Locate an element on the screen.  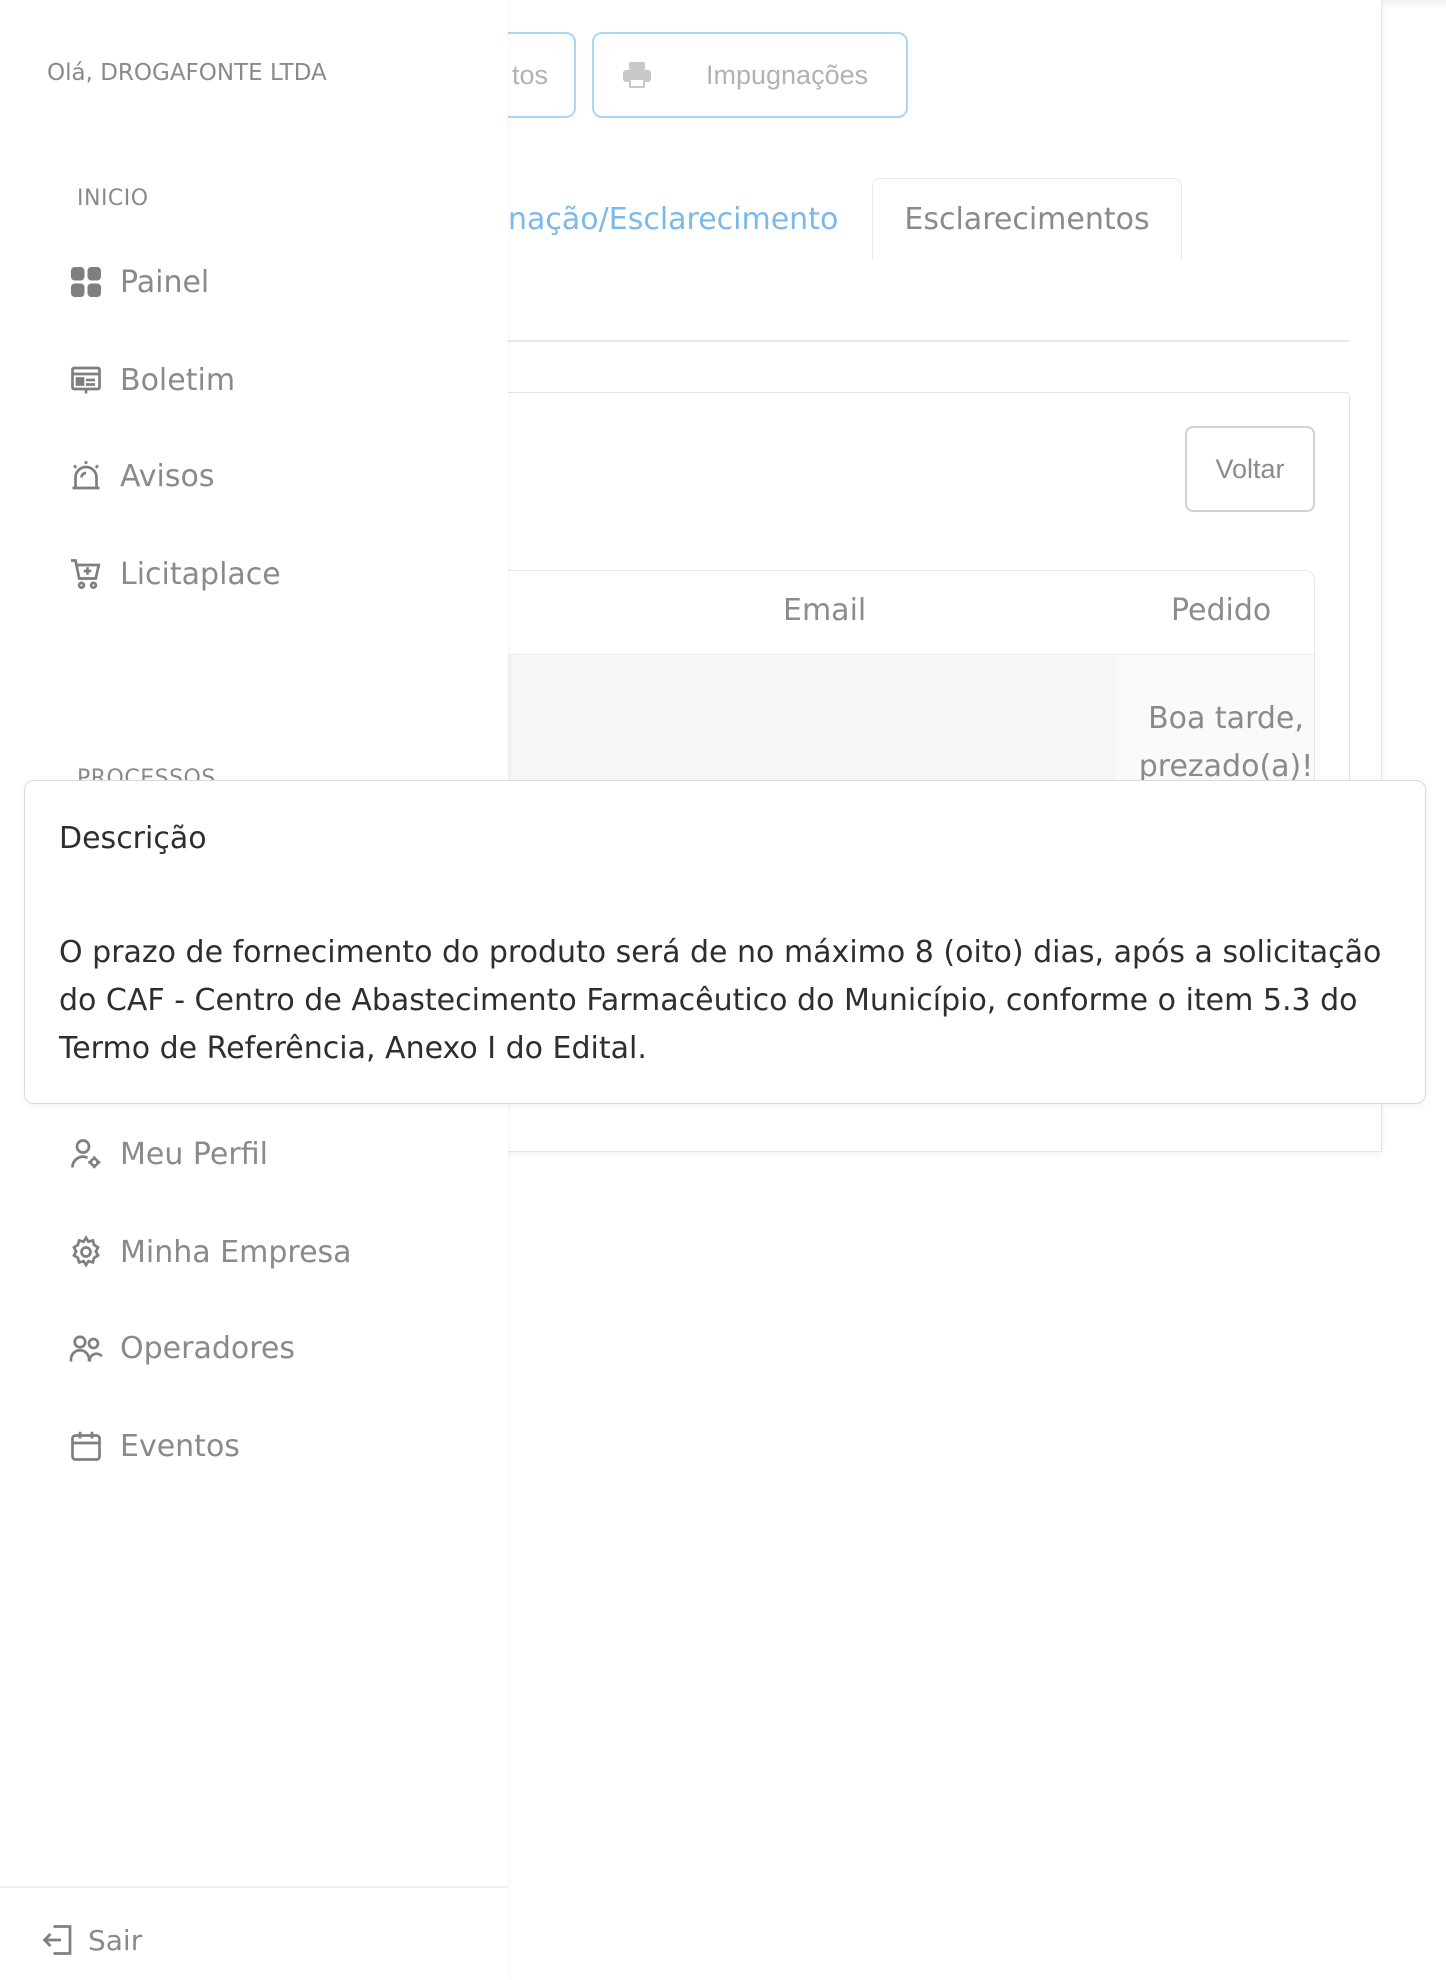
sidebar-item-label: Meu Perfil is located at coordinates (194, 1154).